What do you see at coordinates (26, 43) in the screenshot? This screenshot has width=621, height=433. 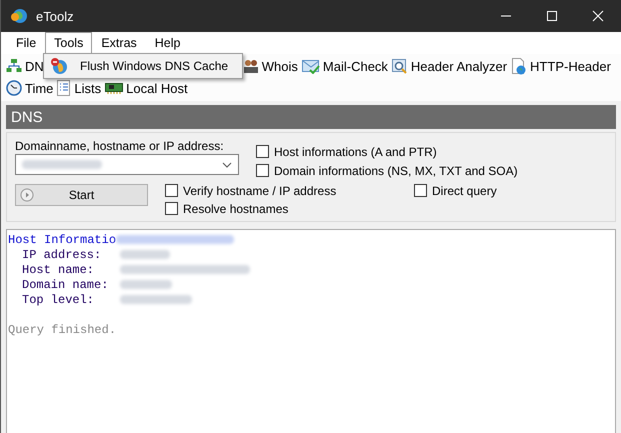 I see `menu-item: File` at bounding box center [26, 43].